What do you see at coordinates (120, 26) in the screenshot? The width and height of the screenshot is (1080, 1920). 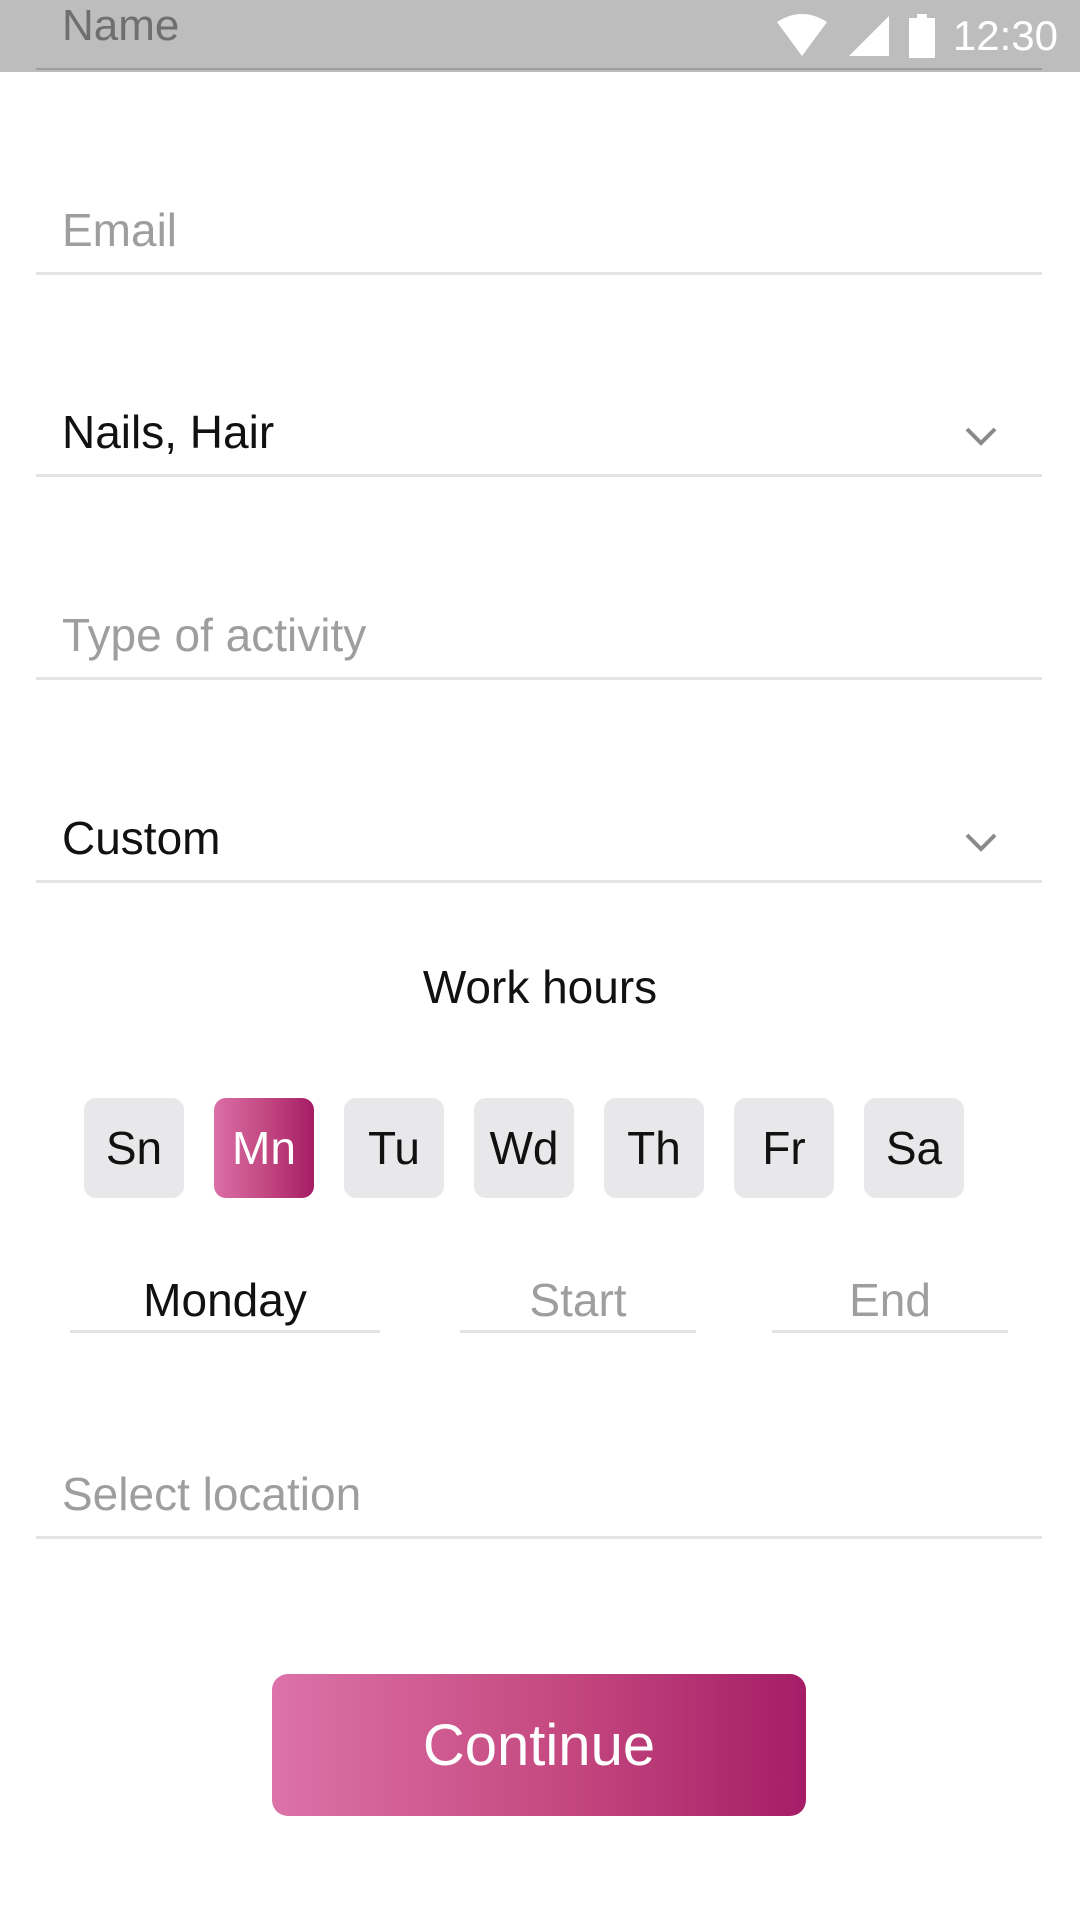 I see `name-field-placeholder: Name` at bounding box center [120, 26].